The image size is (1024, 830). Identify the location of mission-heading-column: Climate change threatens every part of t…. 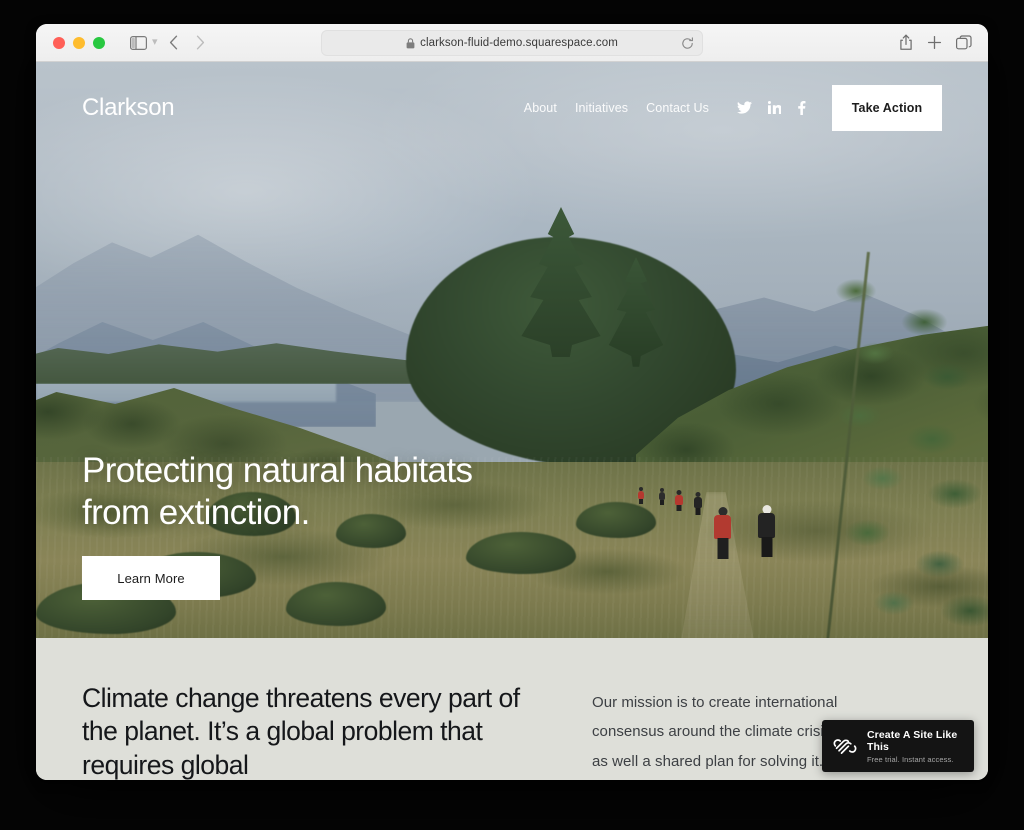
(310, 731).